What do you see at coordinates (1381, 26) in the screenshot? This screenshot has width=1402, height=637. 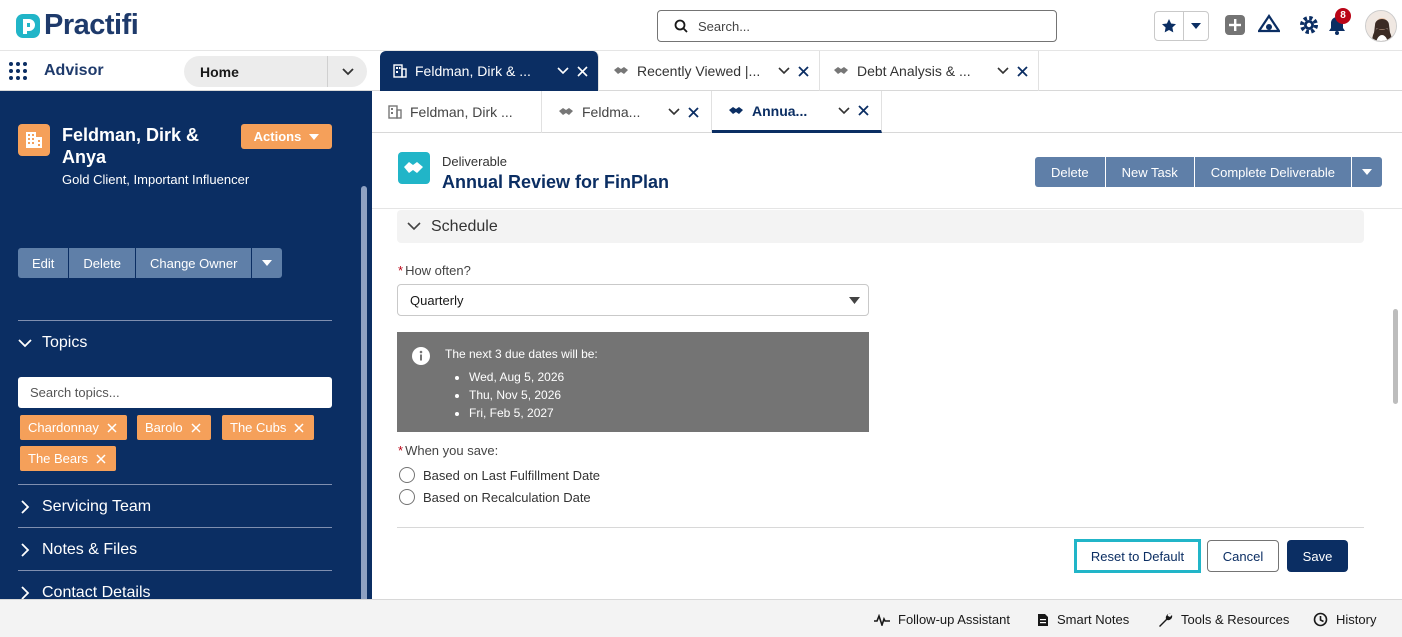 I see `user-avatar` at bounding box center [1381, 26].